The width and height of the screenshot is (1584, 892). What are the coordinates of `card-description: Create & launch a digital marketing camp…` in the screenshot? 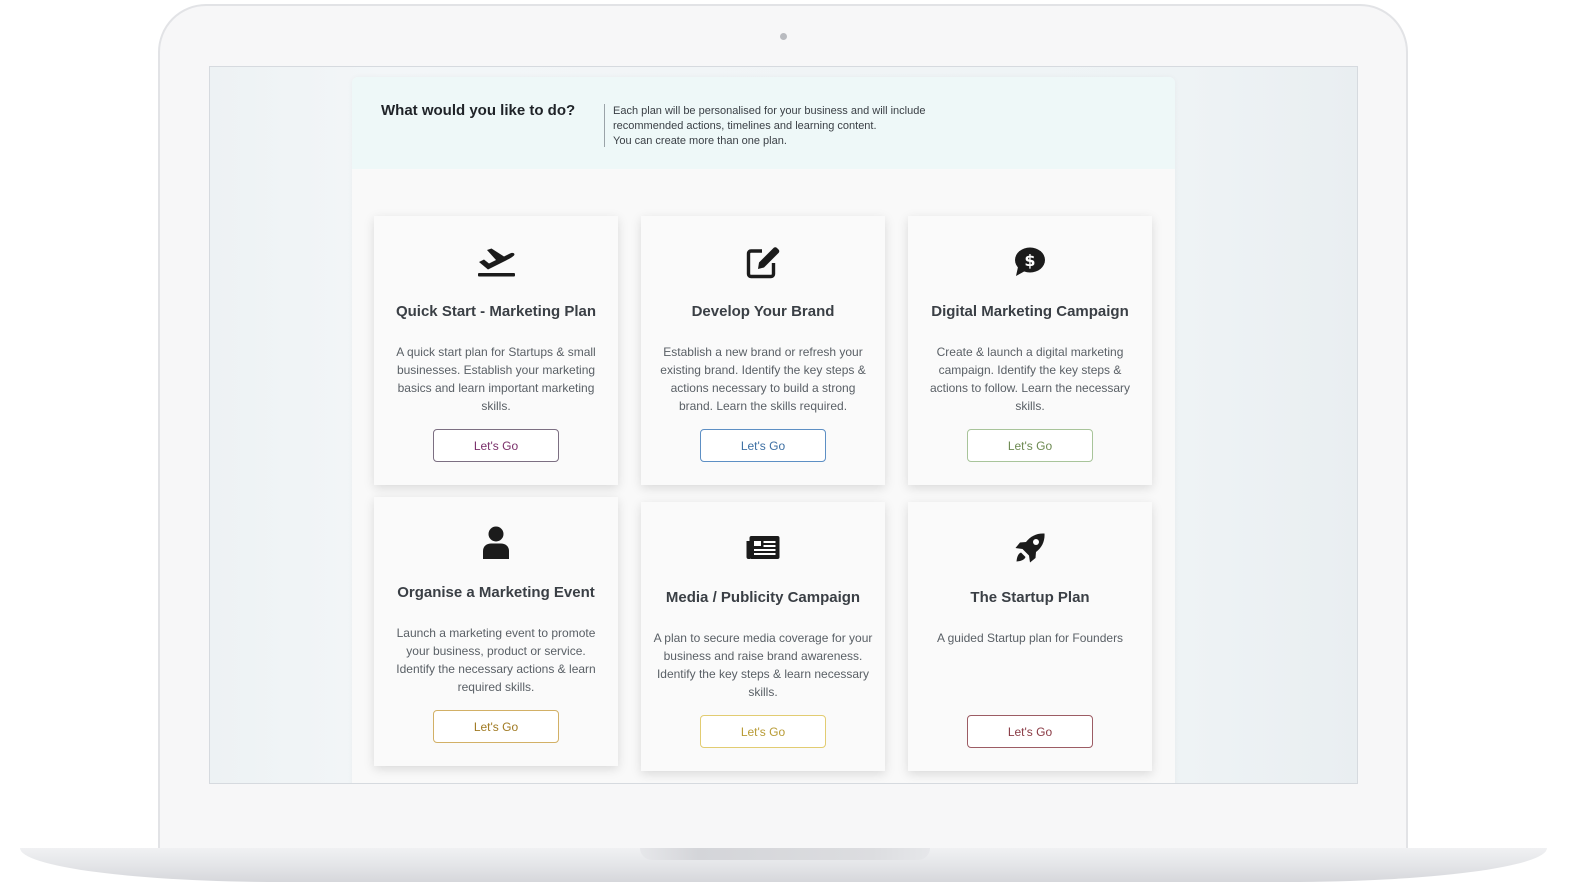 It's located at (1030, 379).